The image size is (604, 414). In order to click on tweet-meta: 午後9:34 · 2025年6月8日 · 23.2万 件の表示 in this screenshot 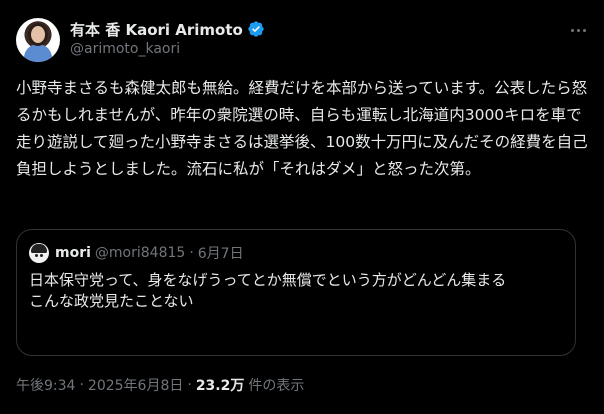, I will do `click(160, 385)`.